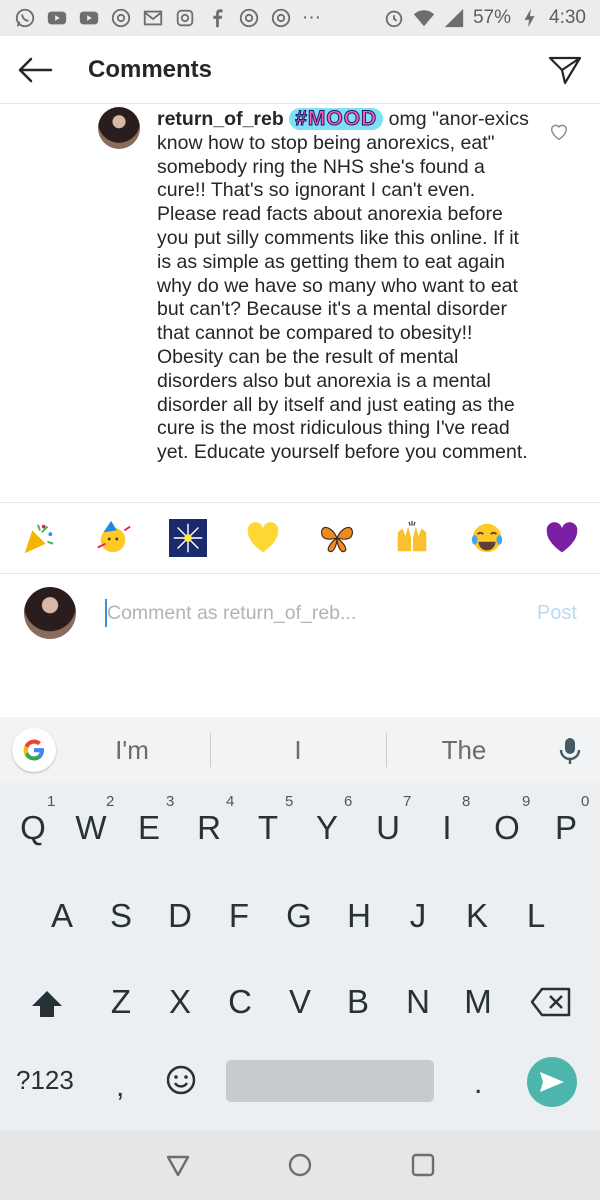  I want to click on key-number-hint: 1, so click(51, 801).